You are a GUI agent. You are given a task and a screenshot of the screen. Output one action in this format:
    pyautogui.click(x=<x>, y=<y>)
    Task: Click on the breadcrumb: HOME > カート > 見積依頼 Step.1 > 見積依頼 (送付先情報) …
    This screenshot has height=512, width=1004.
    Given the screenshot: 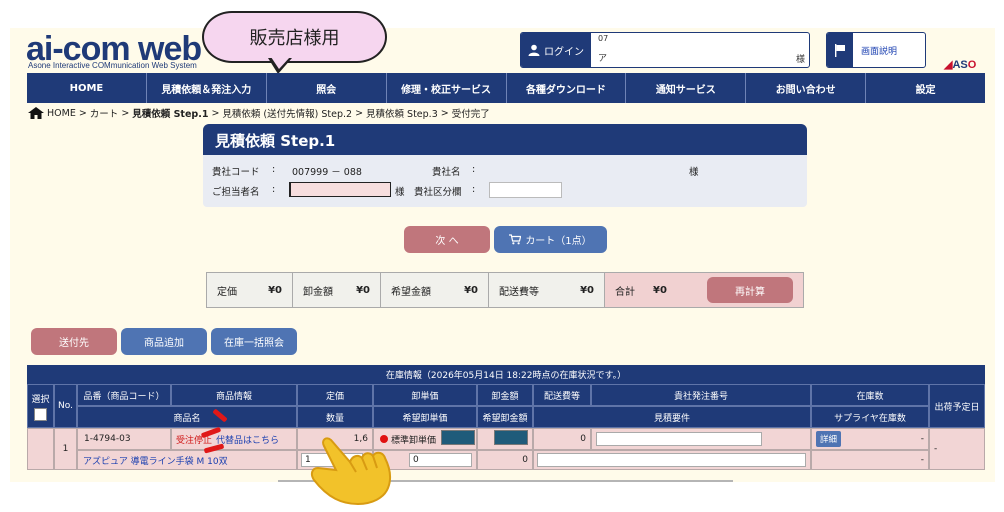 What is the action you would take?
    pyautogui.click(x=259, y=113)
    